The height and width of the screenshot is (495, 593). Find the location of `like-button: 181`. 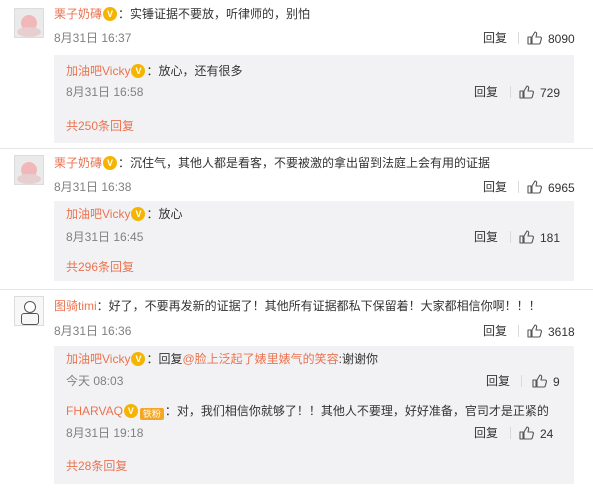

like-button: 181 is located at coordinates (539, 237).